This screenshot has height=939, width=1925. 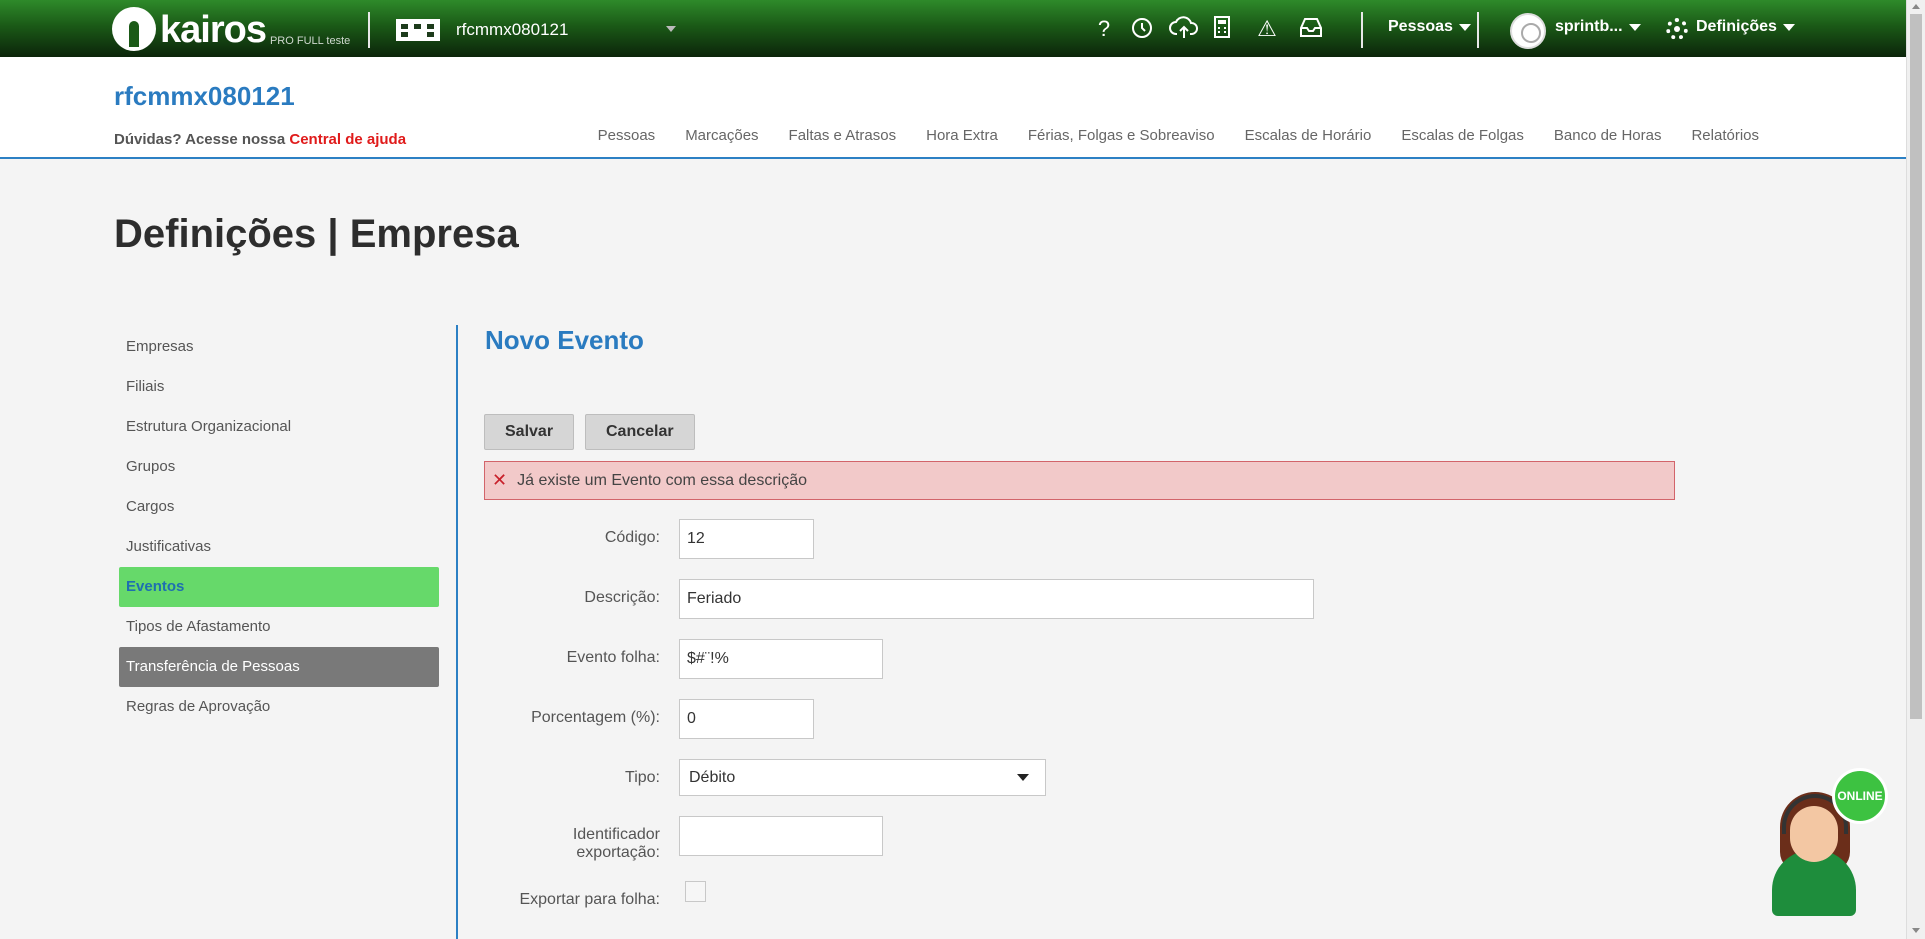 I want to click on pessoas-menu-label: Pessoas, so click(x=1420, y=26).